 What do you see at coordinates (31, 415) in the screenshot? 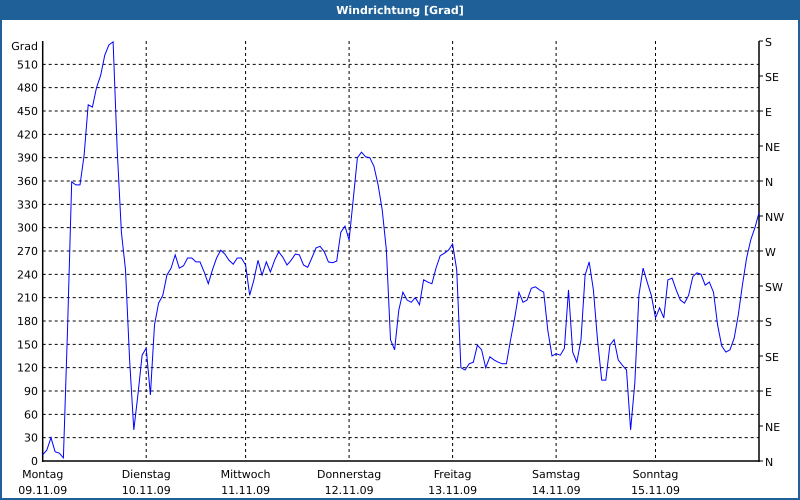
I see `axis-label: 60` at bounding box center [31, 415].